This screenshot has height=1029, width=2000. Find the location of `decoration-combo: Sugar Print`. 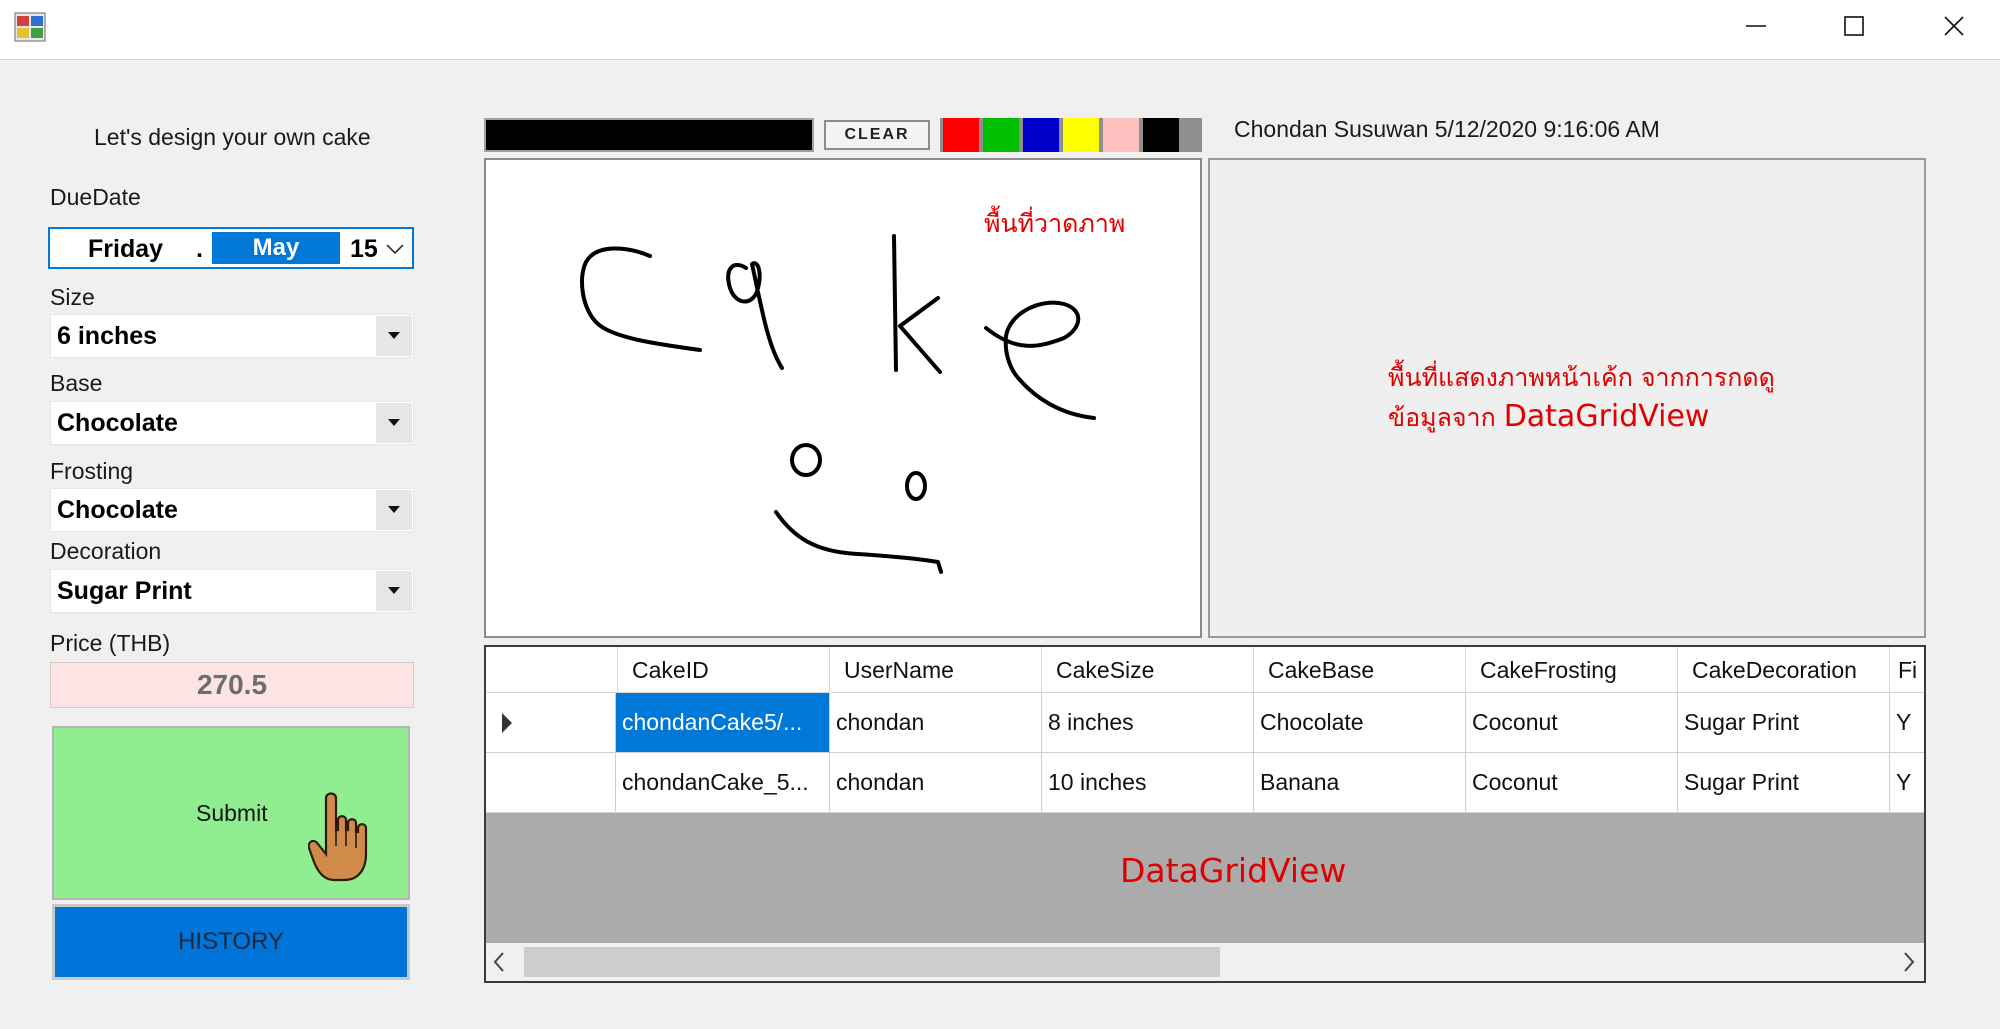

decoration-combo: Sugar Print is located at coordinates (232, 591).